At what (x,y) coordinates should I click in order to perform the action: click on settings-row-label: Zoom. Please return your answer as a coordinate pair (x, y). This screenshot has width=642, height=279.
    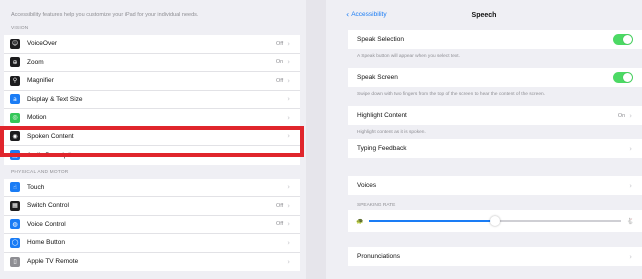
    Looking at the image, I should click on (35, 62).